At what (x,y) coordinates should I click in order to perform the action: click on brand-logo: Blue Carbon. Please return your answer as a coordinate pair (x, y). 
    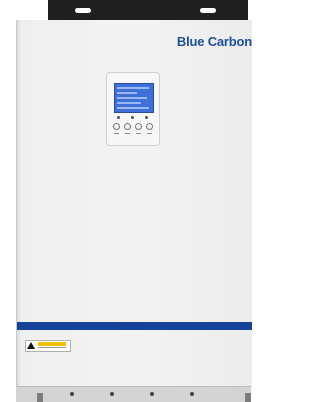
    Looking at the image, I should click on (214, 41).